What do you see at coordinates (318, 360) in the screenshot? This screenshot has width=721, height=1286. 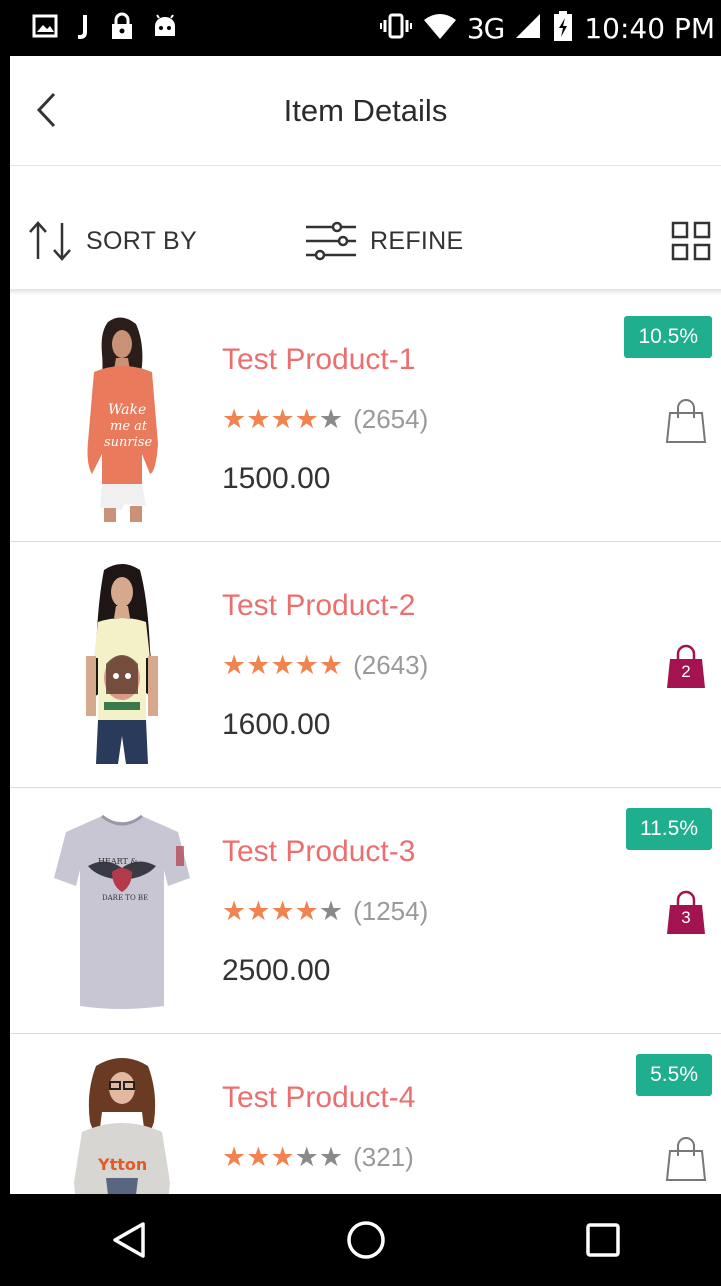 I see `product-name: Test Product-1` at bounding box center [318, 360].